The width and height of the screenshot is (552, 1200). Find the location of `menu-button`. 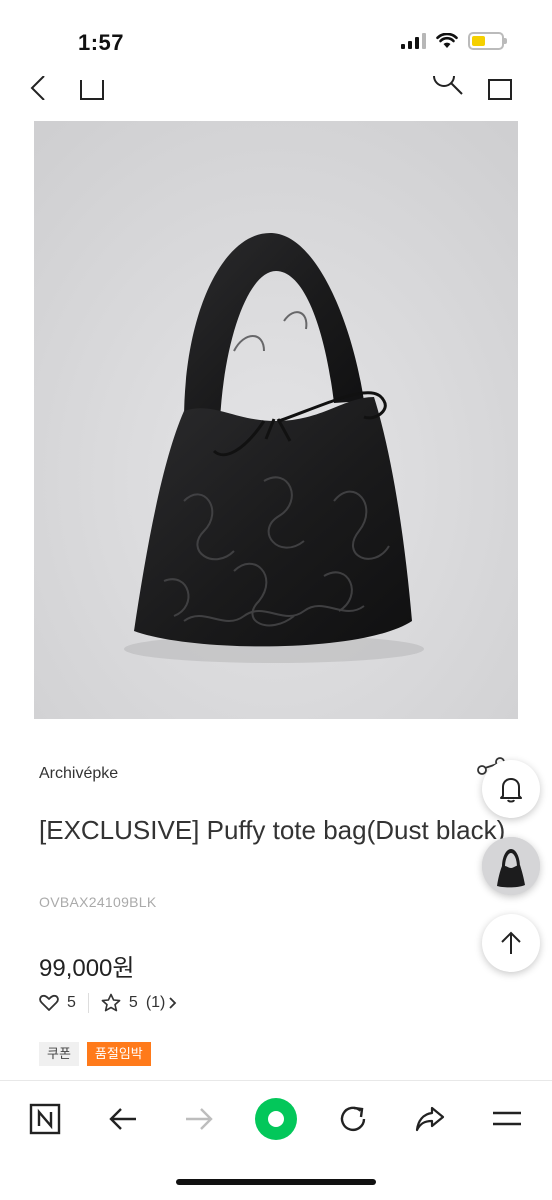

menu-button is located at coordinates (507, 1119).